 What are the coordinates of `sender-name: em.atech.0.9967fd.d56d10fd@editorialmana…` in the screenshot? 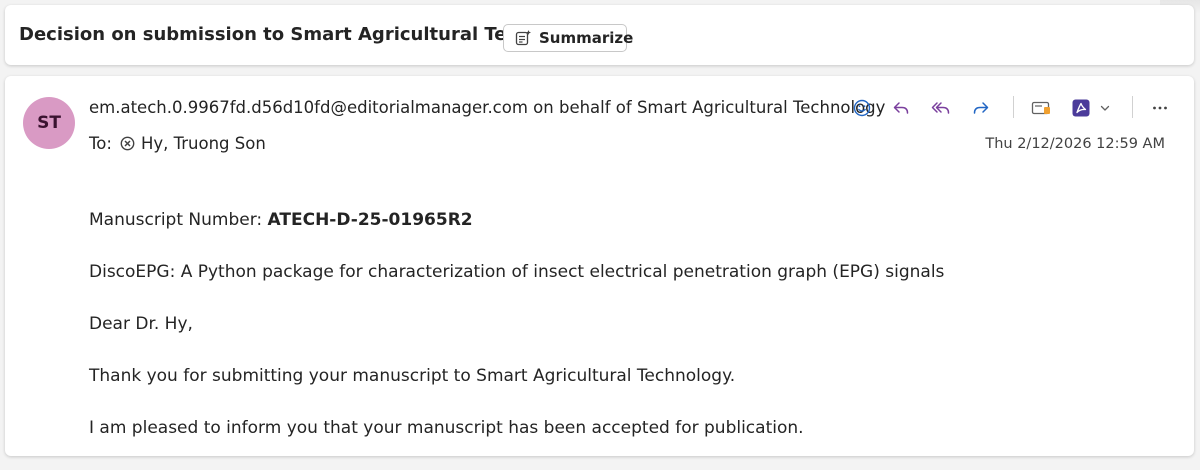 It's located at (487, 107).